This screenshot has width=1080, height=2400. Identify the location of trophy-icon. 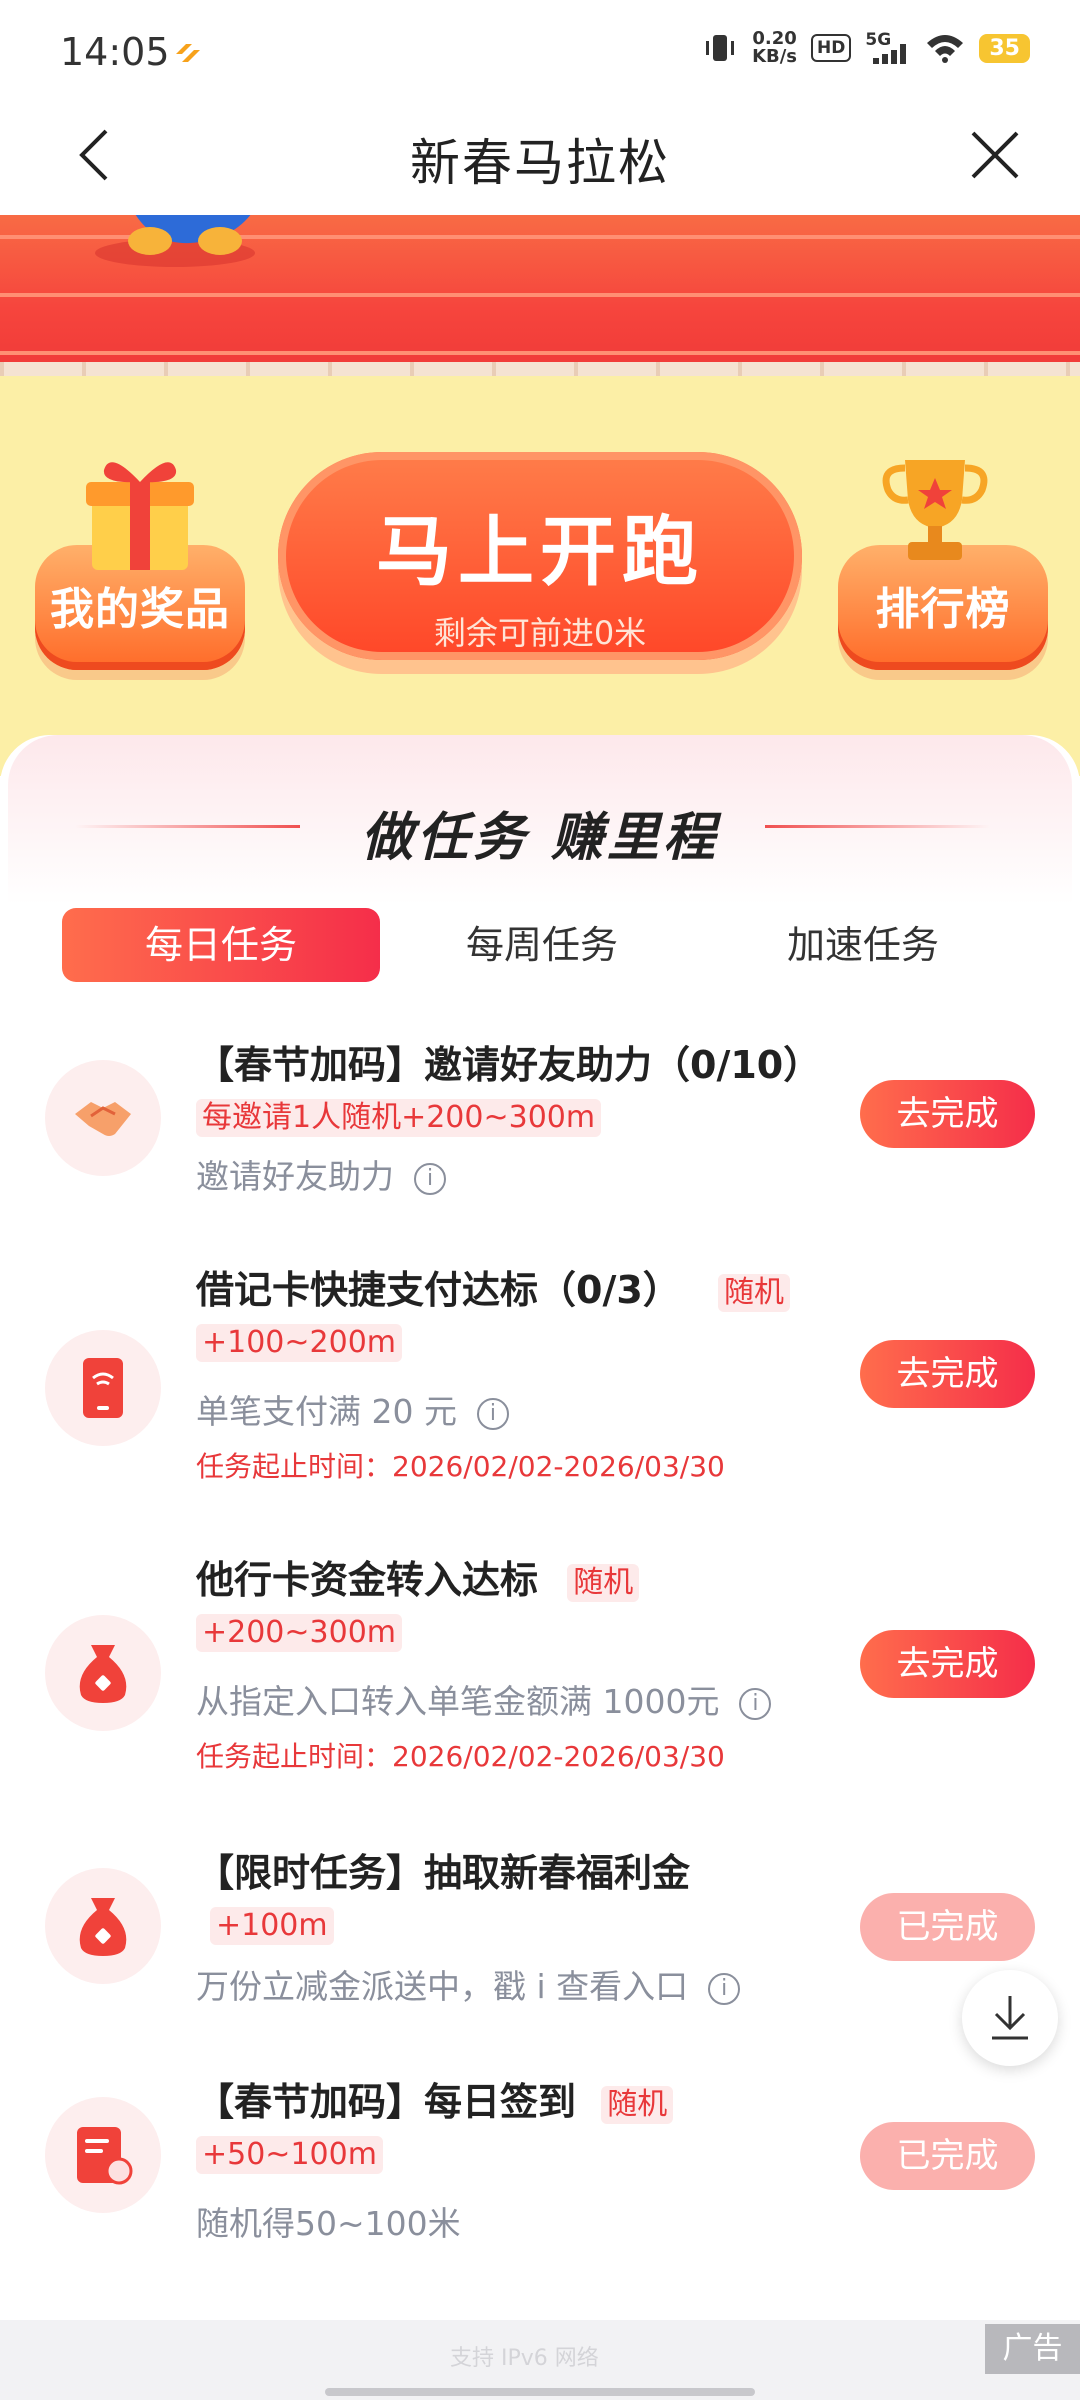
(935, 510).